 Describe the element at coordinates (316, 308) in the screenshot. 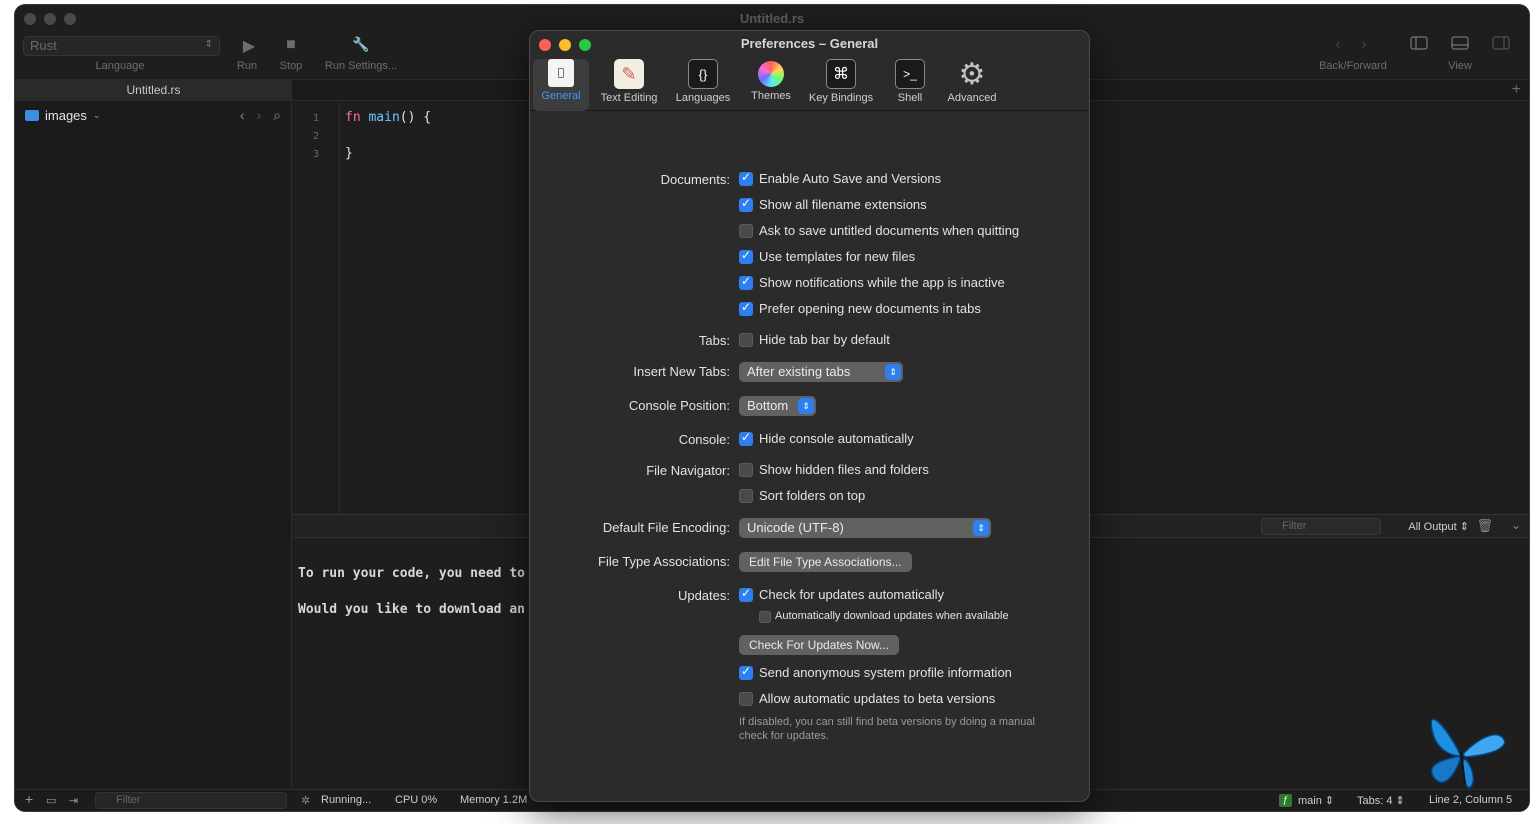

I see `line-gutter: 1 2 3` at that location.